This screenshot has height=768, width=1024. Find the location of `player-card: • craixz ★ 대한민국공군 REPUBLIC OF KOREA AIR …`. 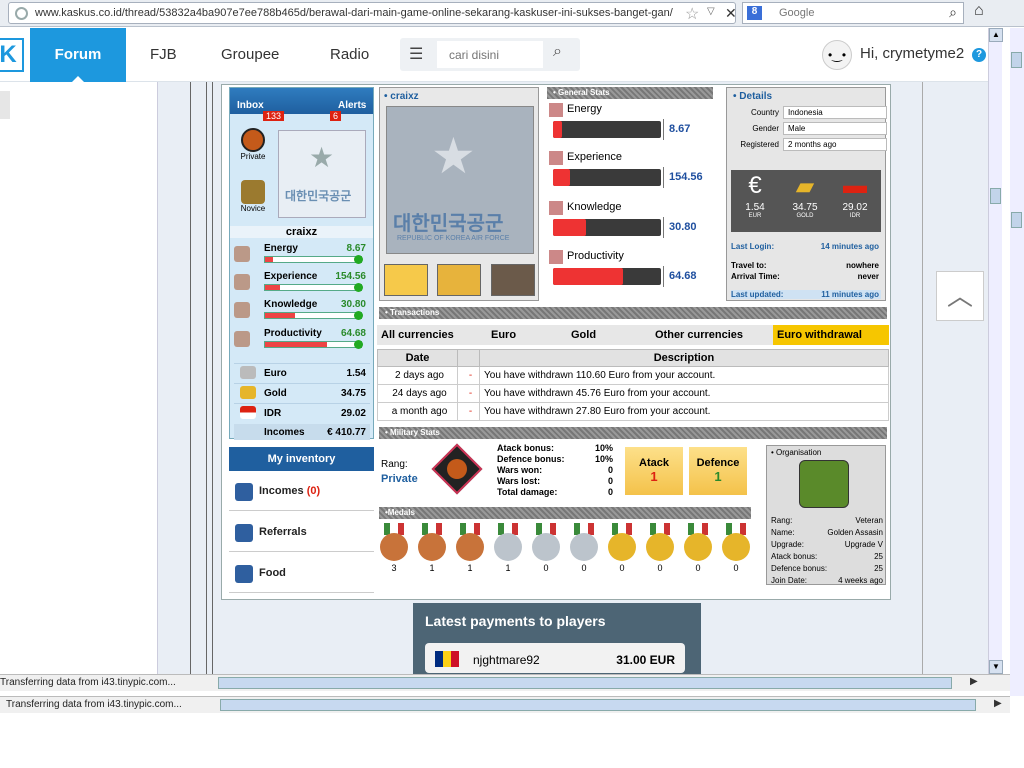

player-card: • craixz ★ 대한민국공군 REPUBLIC OF KOREA AIR … is located at coordinates (459, 194).